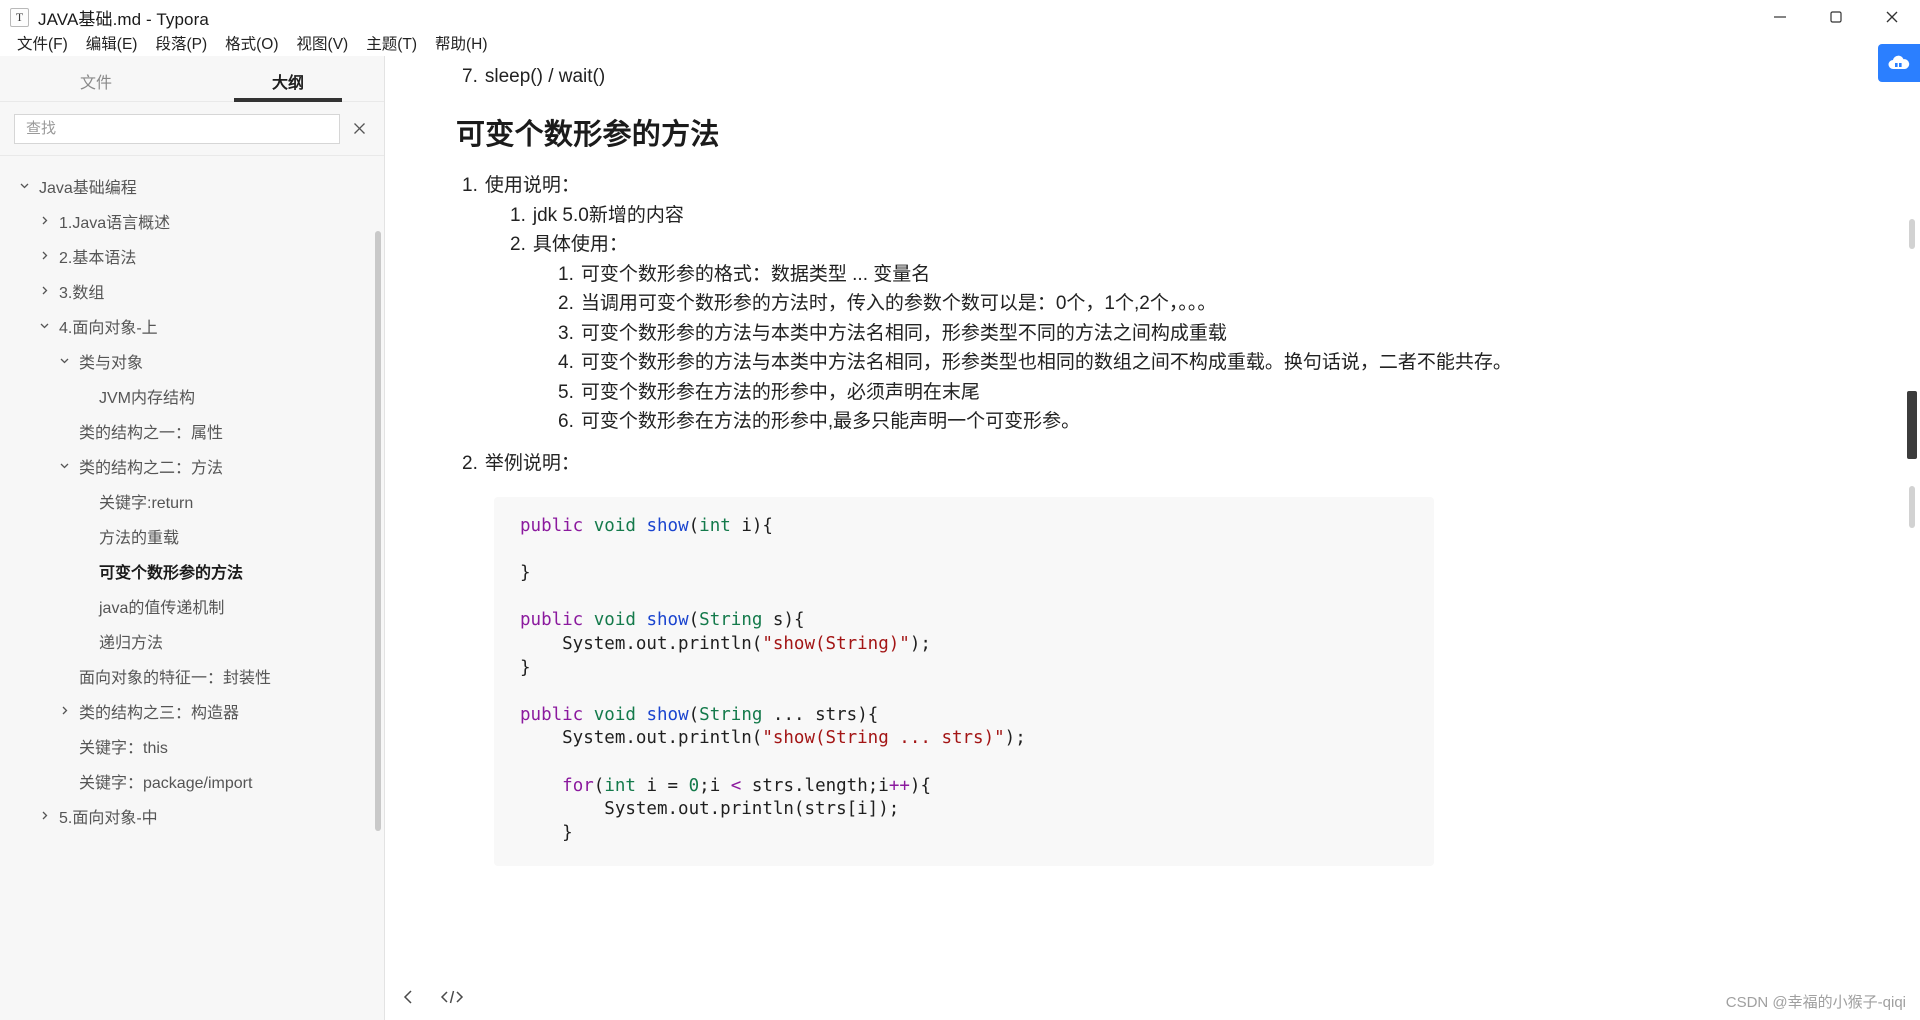 Image resolution: width=1920 pixels, height=1020 pixels. Describe the element at coordinates (192, 255) in the screenshot. I see `outline-item: 2.基本语法` at that location.